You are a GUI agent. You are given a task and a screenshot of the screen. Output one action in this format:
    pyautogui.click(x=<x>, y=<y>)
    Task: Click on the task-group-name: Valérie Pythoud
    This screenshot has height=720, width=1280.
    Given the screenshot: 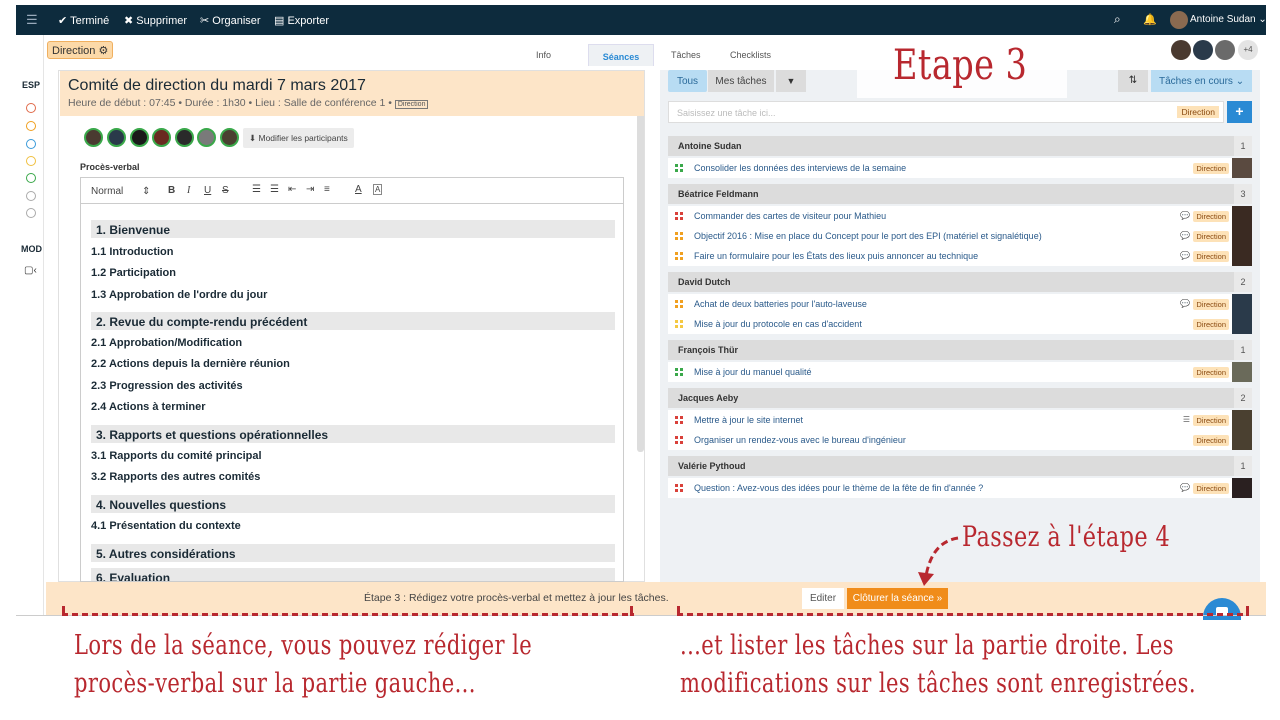 What is the action you would take?
    pyautogui.click(x=712, y=466)
    